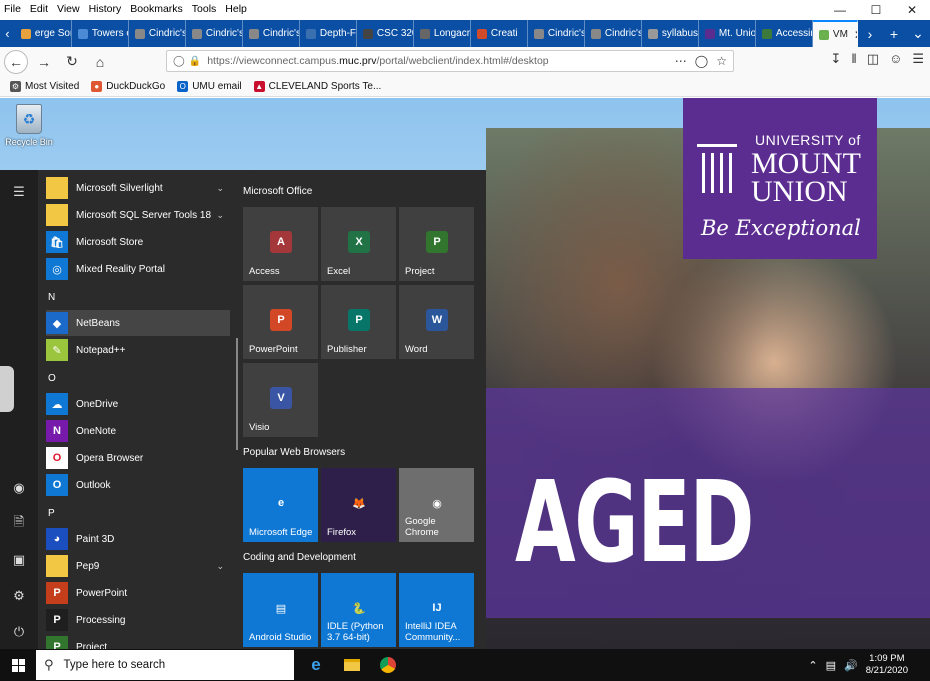 This screenshot has height=681, width=930. What do you see at coordinates (436, 322) in the screenshot?
I see `start-tile: W Word` at bounding box center [436, 322].